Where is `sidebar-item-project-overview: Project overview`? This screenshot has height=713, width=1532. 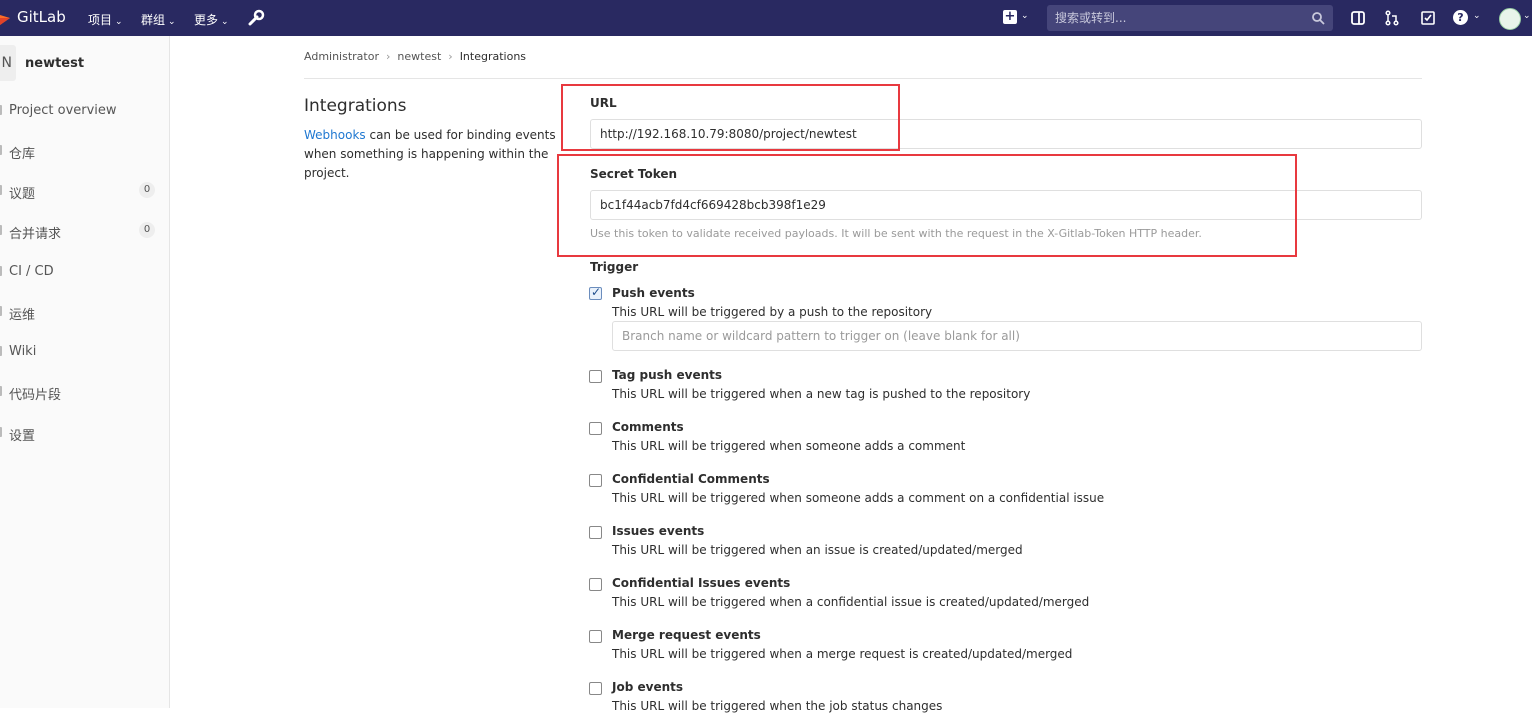 sidebar-item-project-overview: Project overview is located at coordinates (84, 111).